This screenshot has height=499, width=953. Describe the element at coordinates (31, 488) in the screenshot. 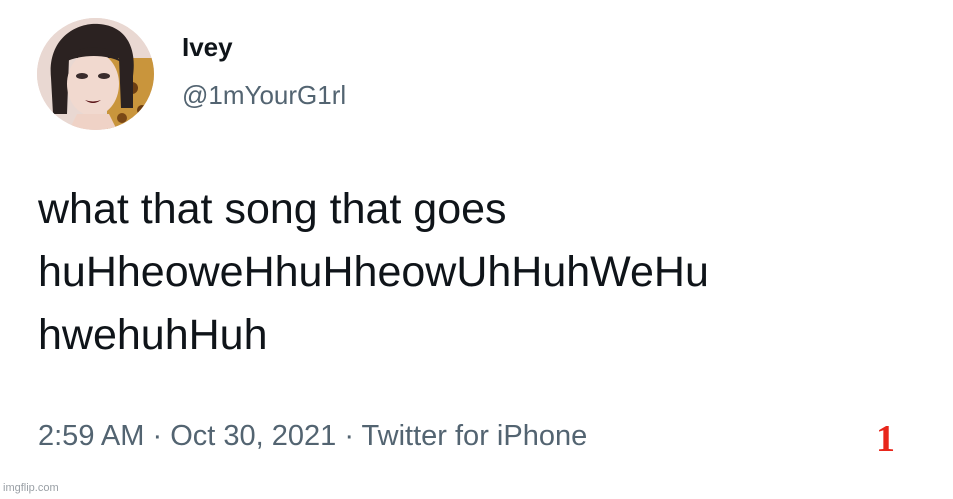

I see `watermark: imgflip.com` at that location.